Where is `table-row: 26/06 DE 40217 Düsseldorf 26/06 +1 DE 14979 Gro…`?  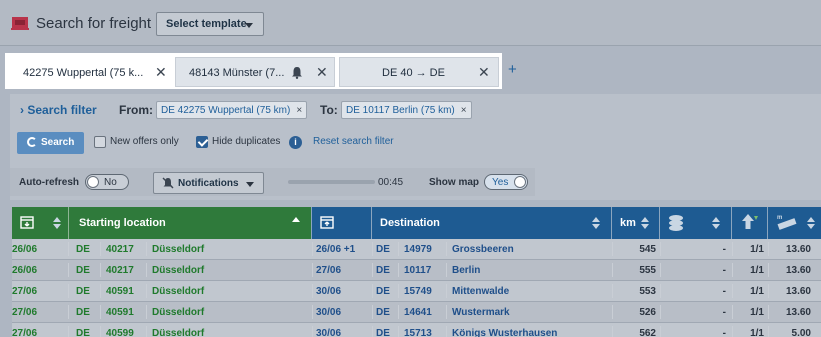
table-row: 26/06 DE 40217 Düsseldorf 26/06 +1 DE 14979 Gro… is located at coordinates (416, 249).